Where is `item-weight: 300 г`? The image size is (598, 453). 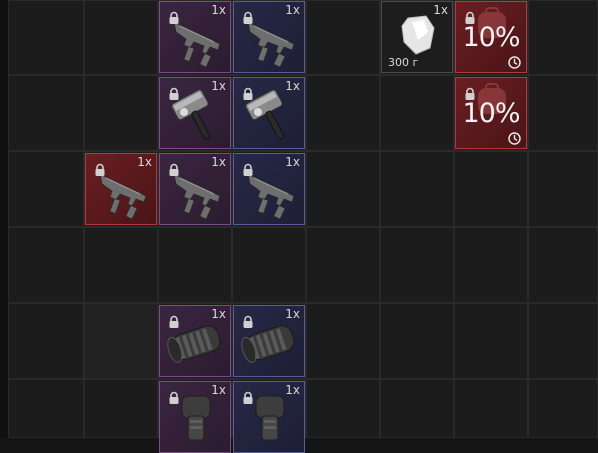 item-weight: 300 г is located at coordinates (403, 62).